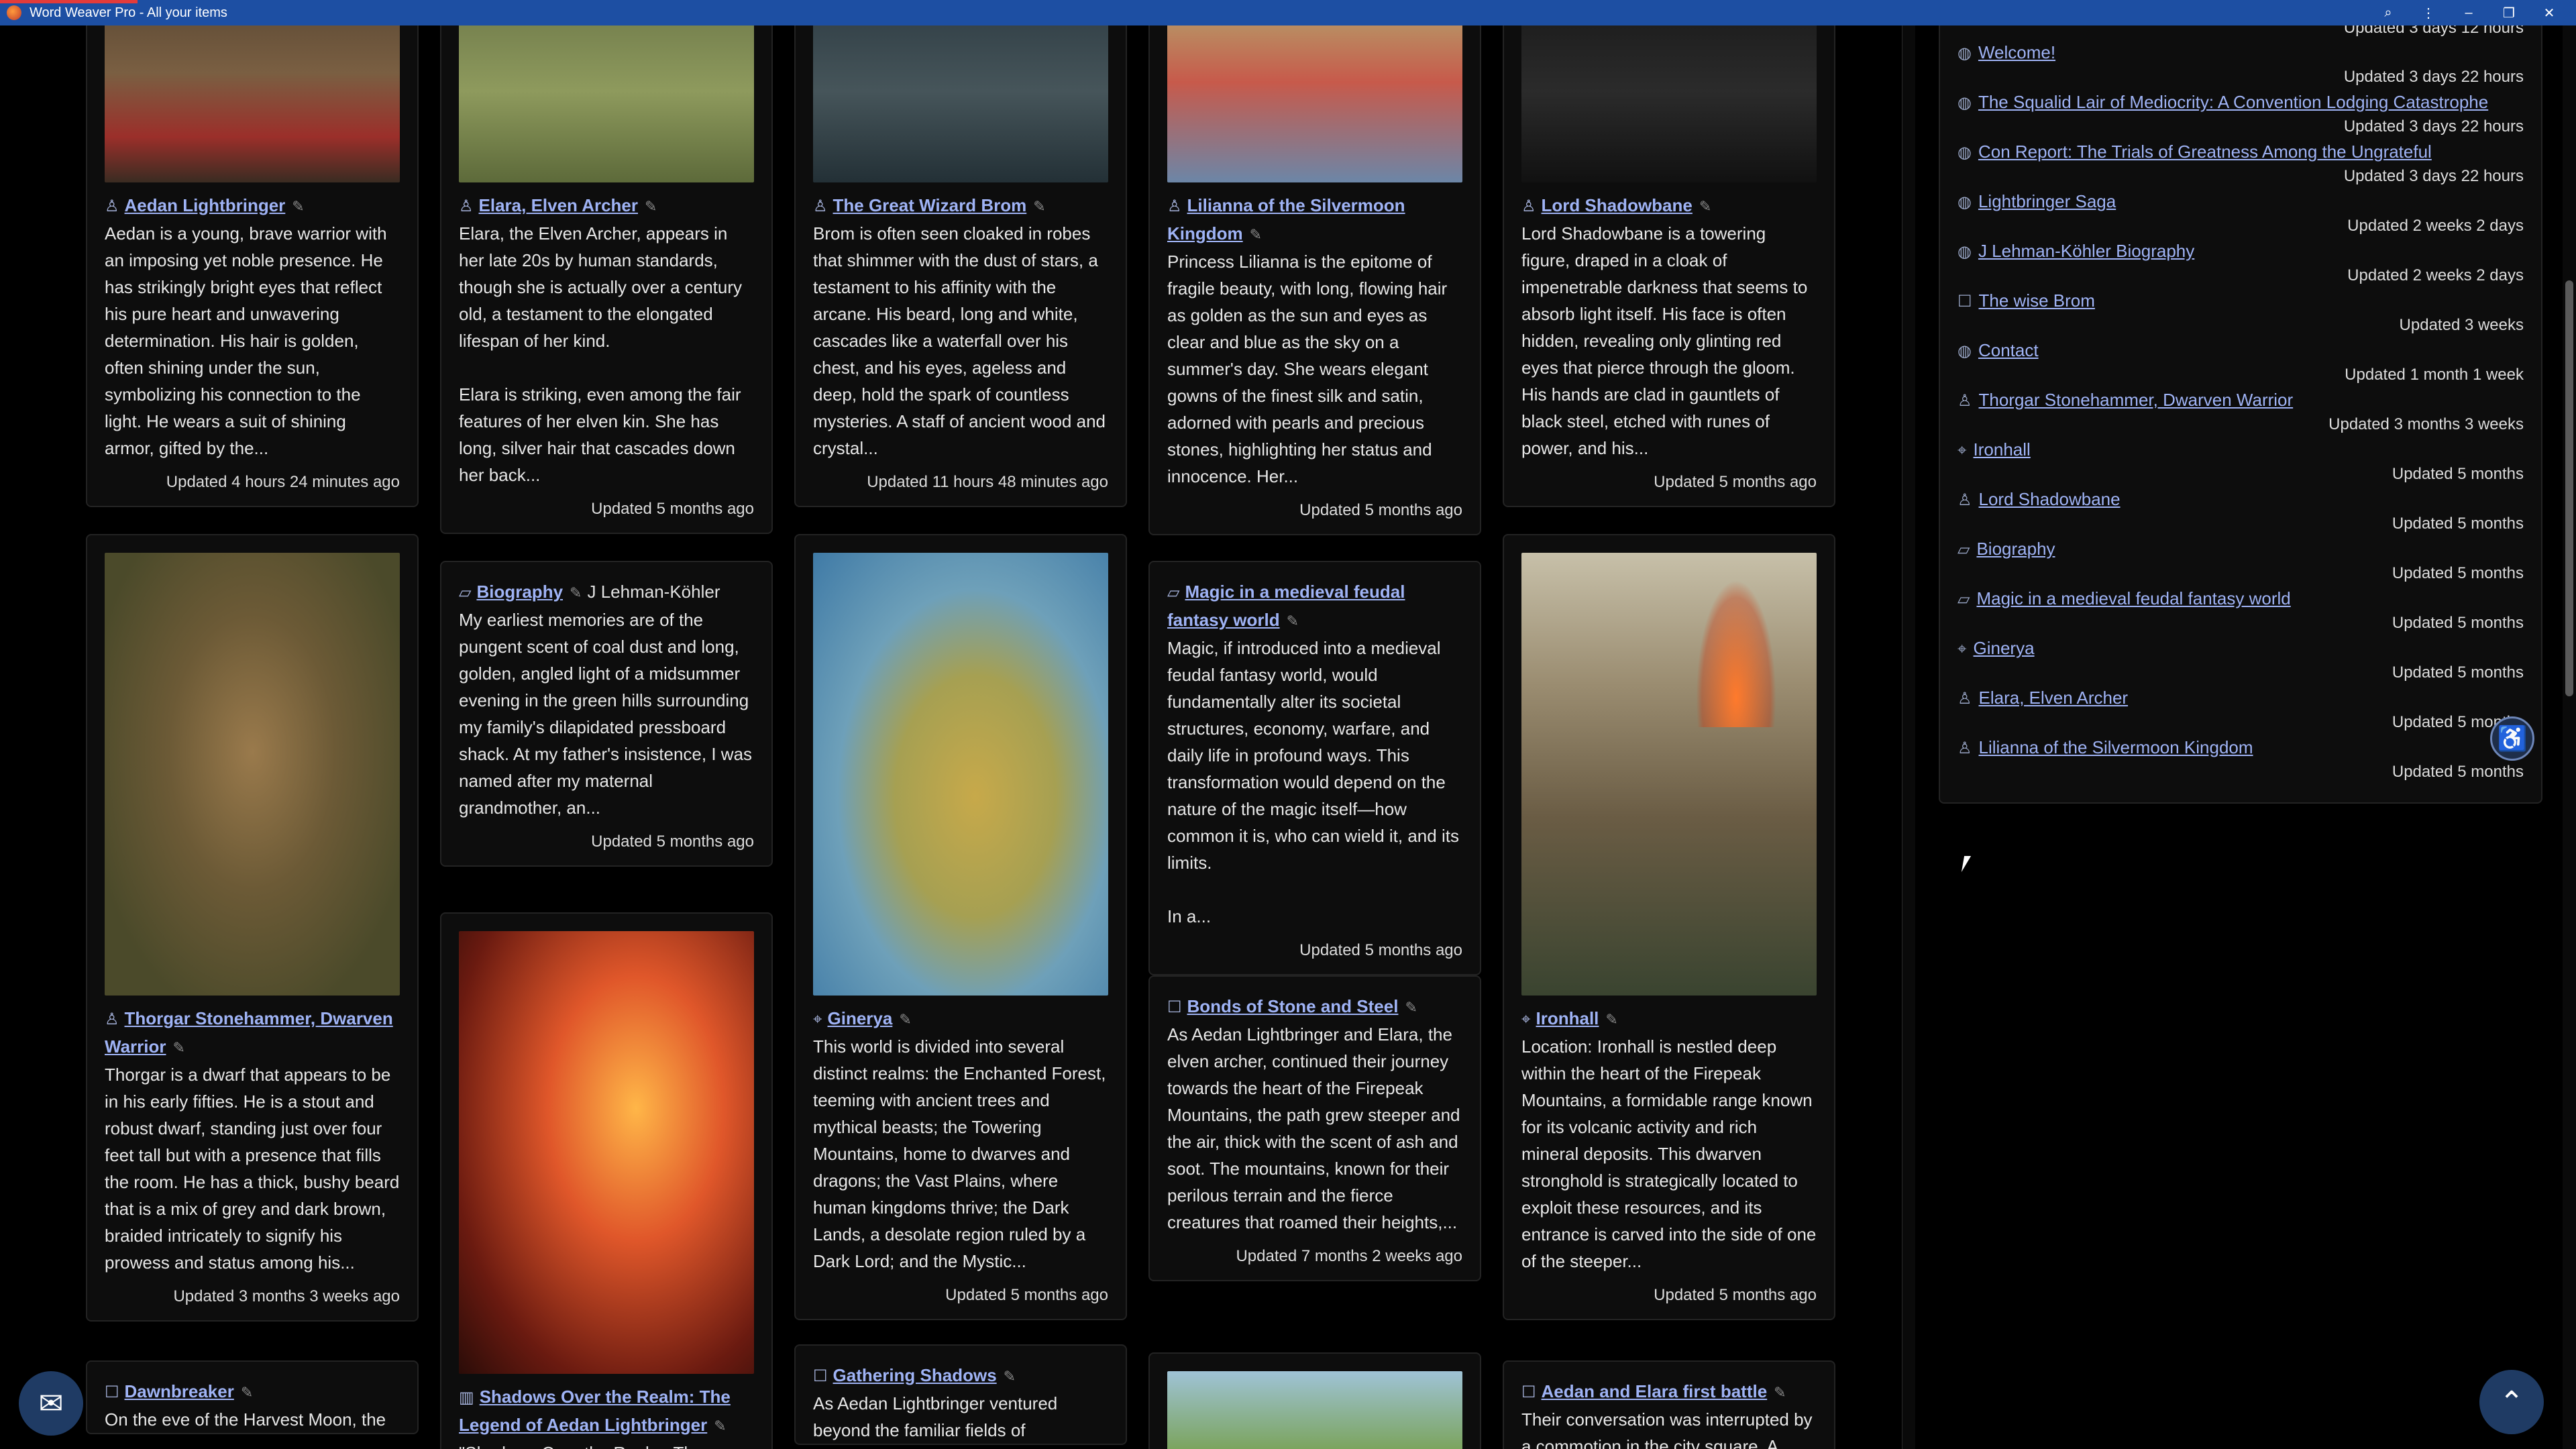  What do you see at coordinates (2008, 350) in the screenshot?
I see `recent-item-link: Contact` at bounding box center [2008, 350].